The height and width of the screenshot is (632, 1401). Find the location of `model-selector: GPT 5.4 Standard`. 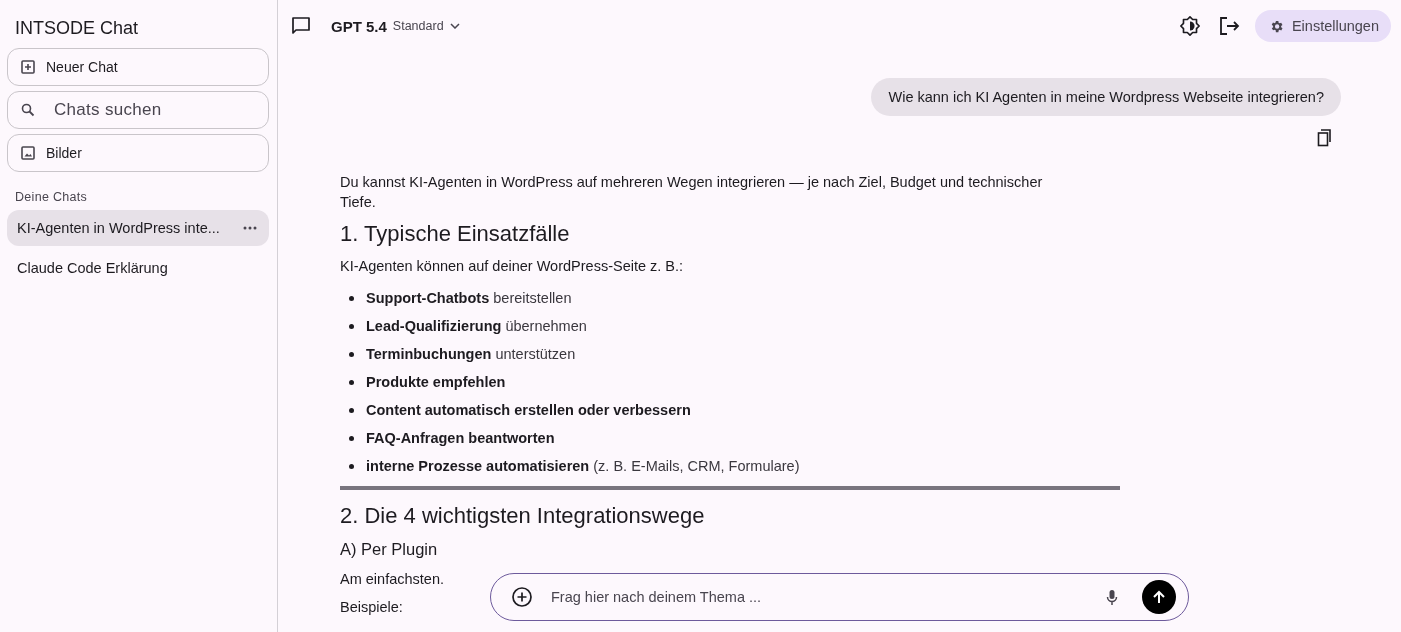

model-selector: GPT 5.4 Standard is located at coordinates (395, 26).